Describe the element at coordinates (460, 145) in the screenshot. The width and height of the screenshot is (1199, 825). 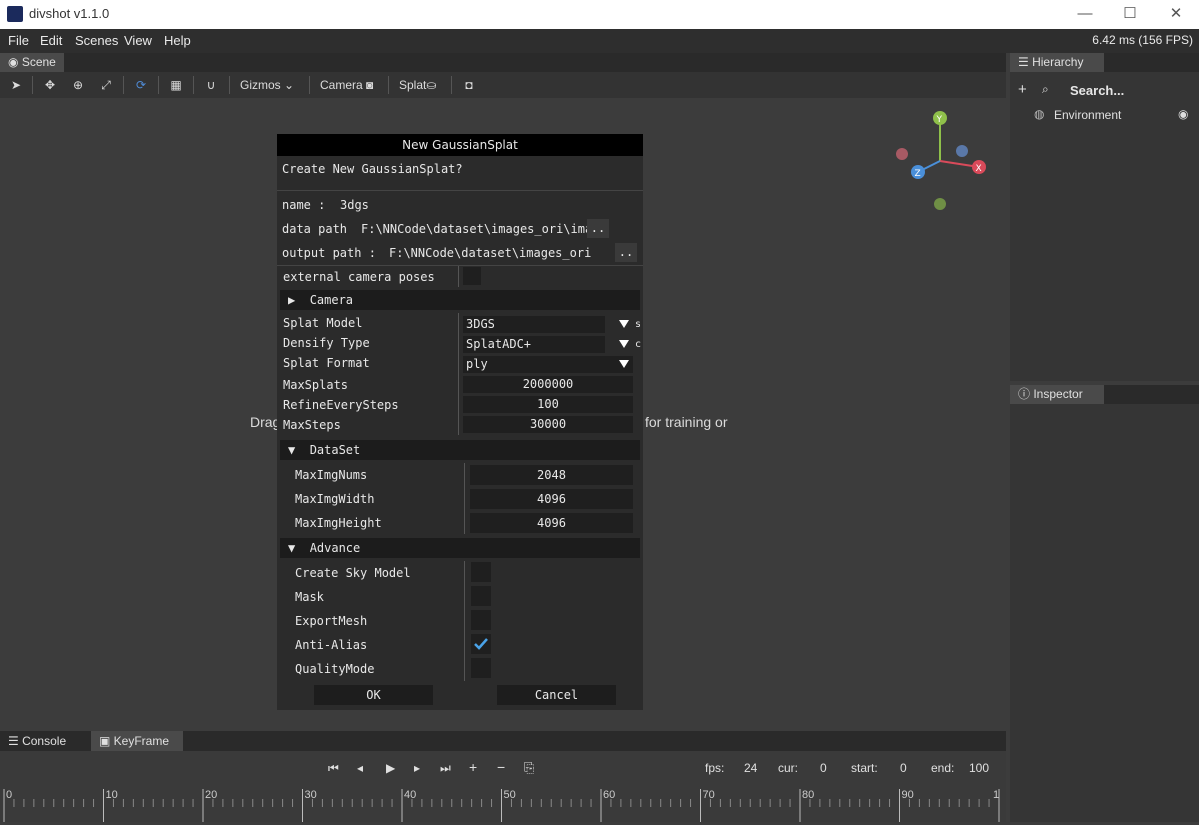
I see `dialog-title: New GaussianSplat` at that location.